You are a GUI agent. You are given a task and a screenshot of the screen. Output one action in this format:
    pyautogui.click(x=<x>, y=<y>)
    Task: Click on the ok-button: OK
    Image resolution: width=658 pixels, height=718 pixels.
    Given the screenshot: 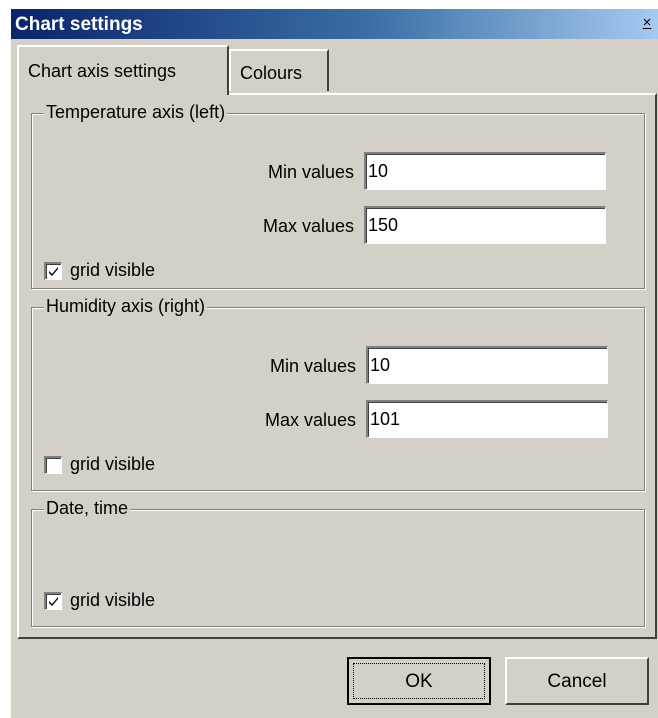 What is the action you would take?
    pyautogui.click(x=419, y=681)
    